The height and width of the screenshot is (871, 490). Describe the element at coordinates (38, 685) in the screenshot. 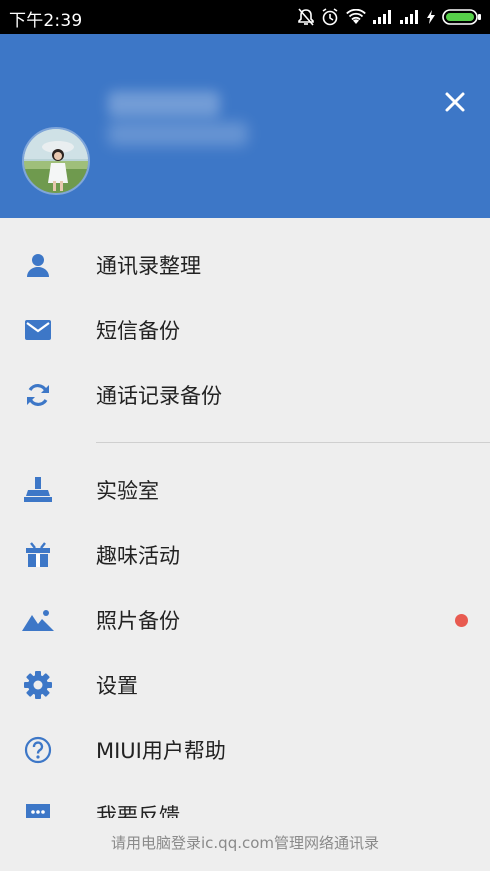

I see `gear-icon` at that location.